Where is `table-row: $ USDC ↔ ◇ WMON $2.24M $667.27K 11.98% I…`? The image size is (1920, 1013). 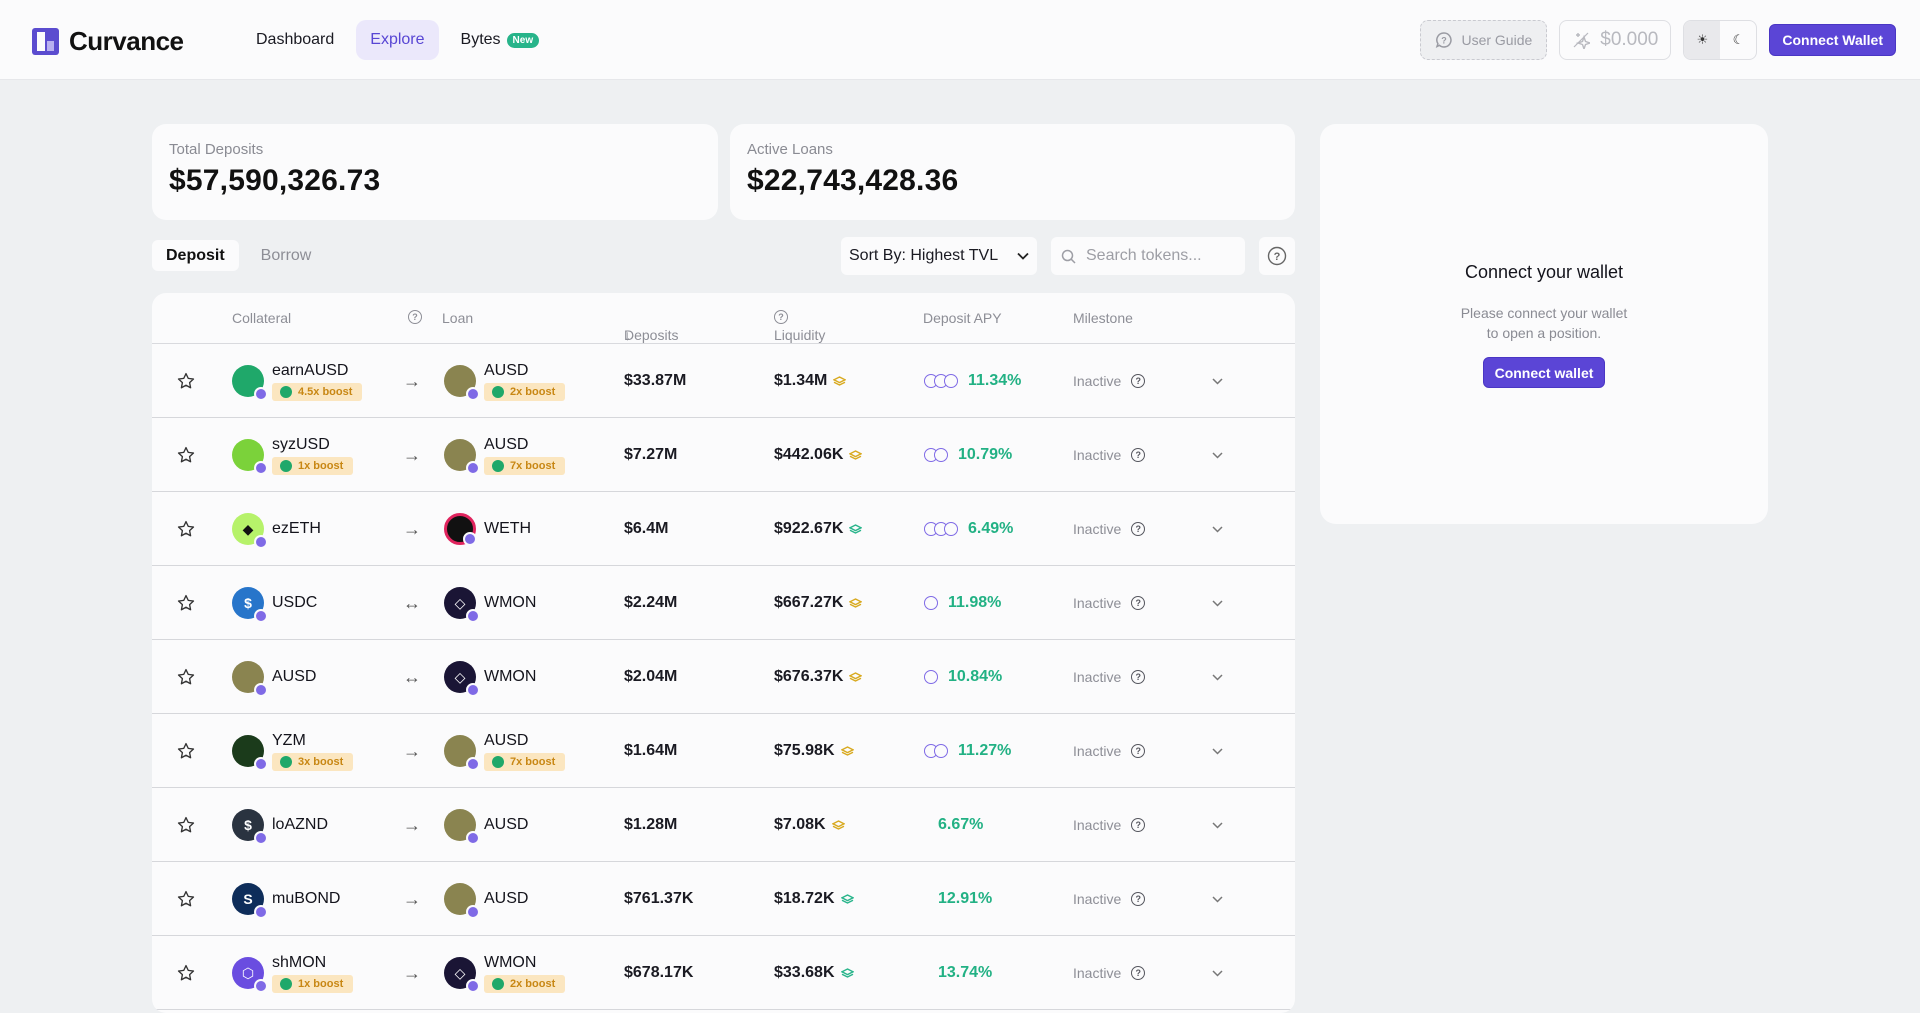 table-row: $ USDC ↔ ◇ WMON $2.24M $667.27K 11.98% I… is located at coordinates (723, 603).